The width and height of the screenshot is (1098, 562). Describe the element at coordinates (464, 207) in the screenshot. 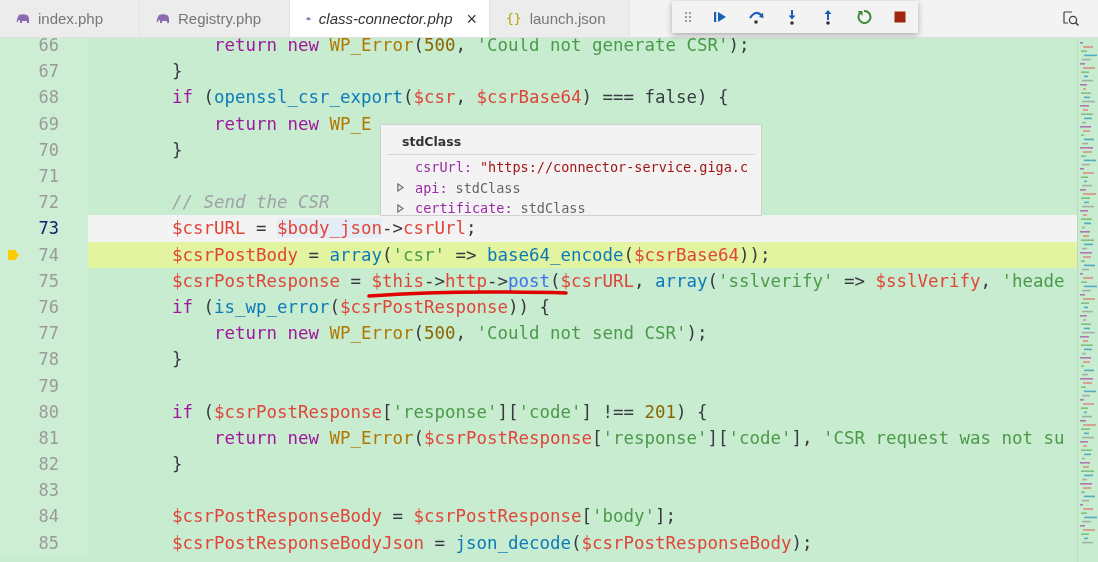

I see `property-name: certificate:` at that location.